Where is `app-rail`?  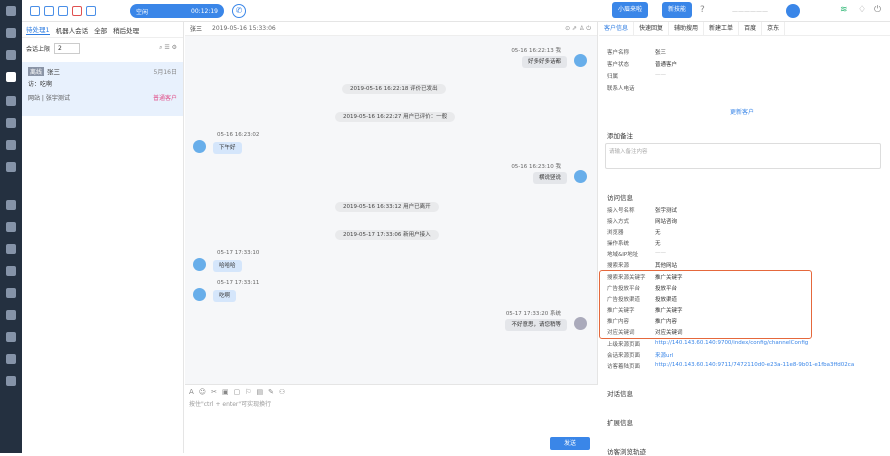 app-rail is located at coordinates (11, 226).